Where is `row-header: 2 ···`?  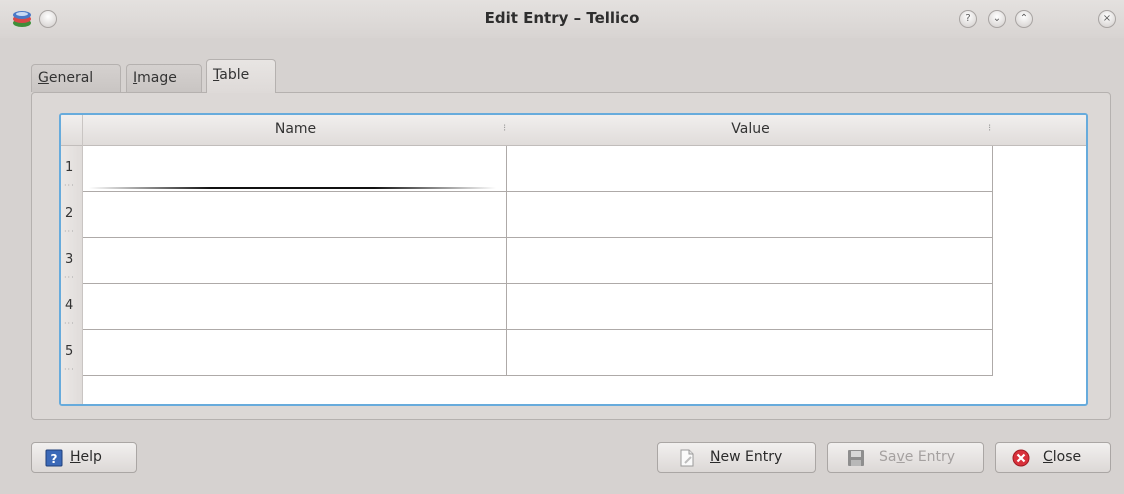 row-header: 2 ··· is located at coordinates (72, 215).